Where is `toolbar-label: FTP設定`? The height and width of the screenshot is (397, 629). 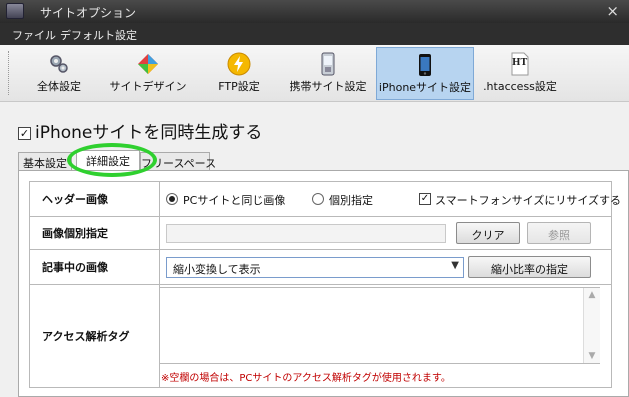 toolbar-label: FTP設定 is located at coordinates (239, 86).